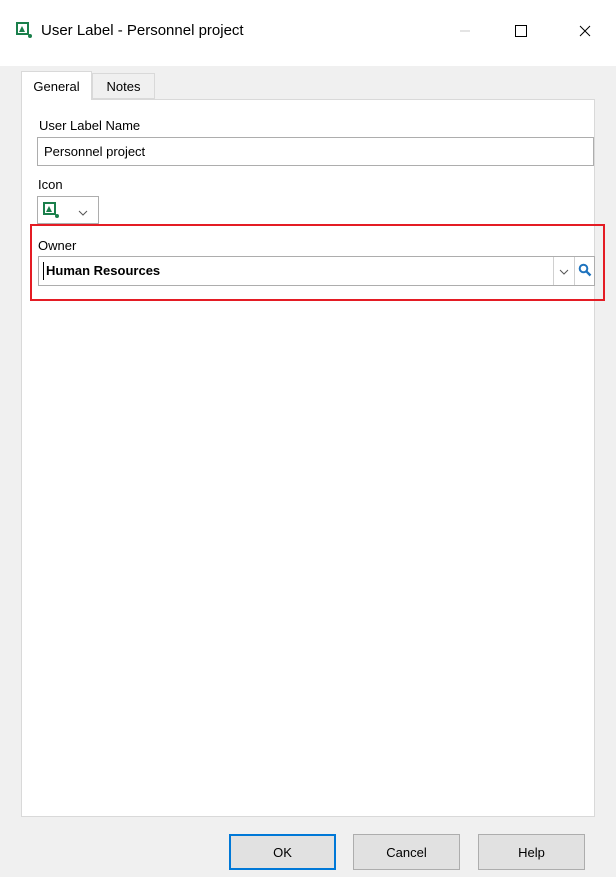 The height and width of the screenshot is (877, 616). Describe the element at coordinates (316, 271) in the screenshot. I see `owner-combobox: Human Resources` at that location.